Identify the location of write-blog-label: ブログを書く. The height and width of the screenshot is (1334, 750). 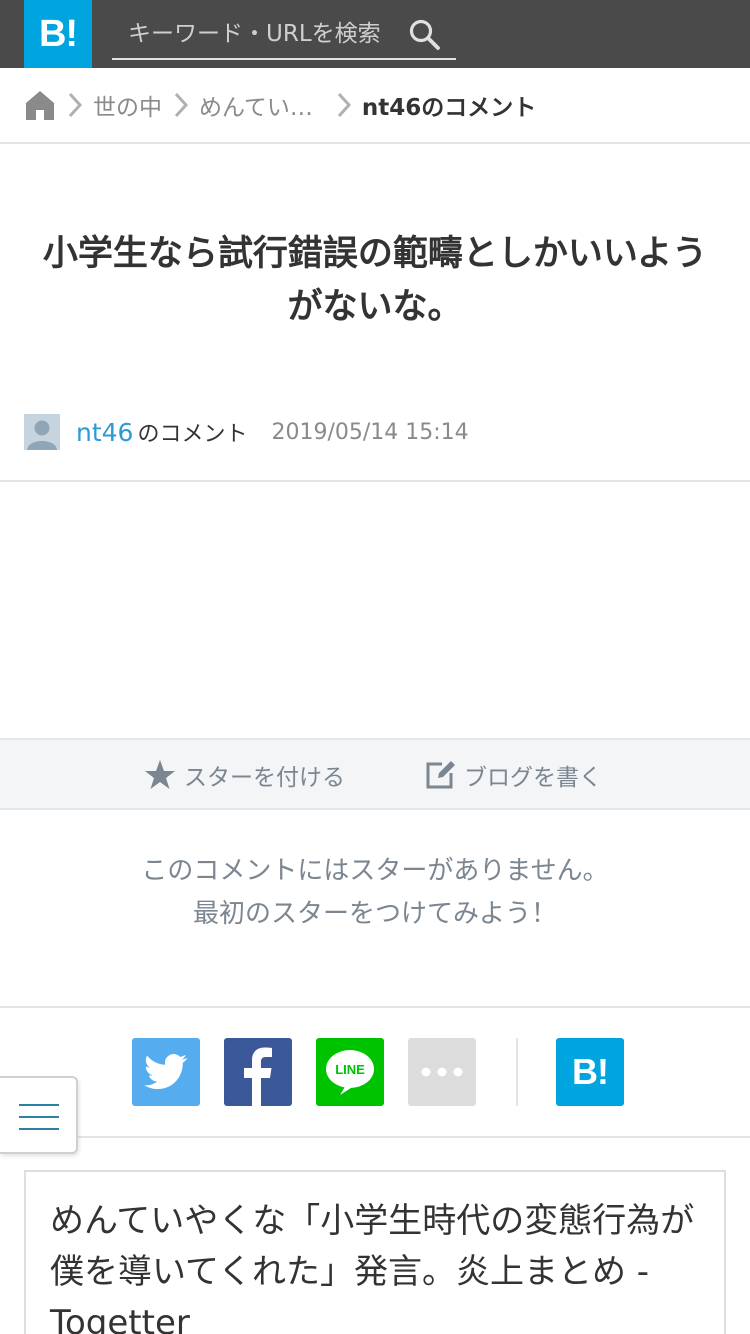
(533, 778).